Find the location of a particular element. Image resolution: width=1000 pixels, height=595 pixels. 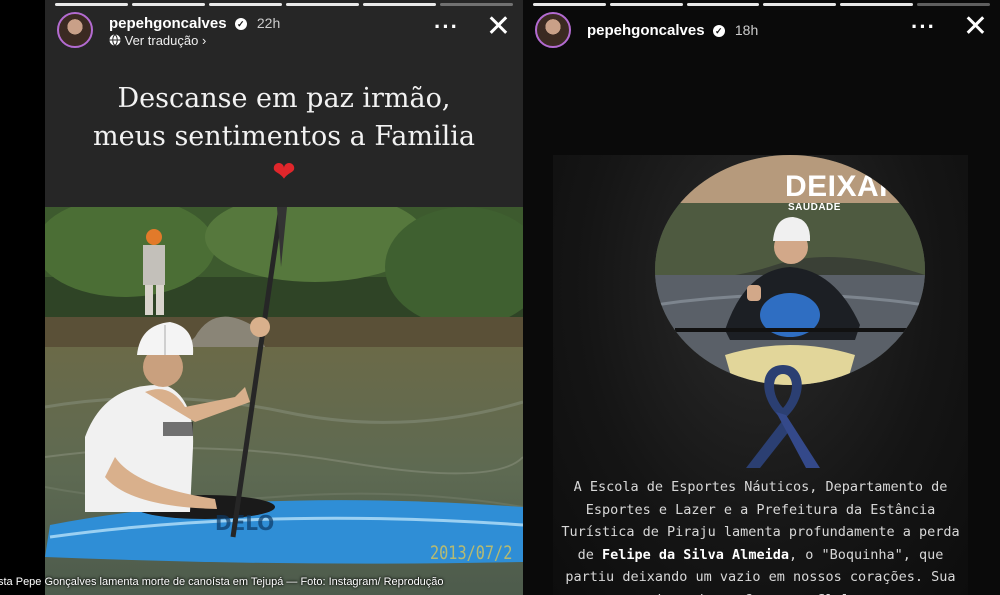

deceased-name: Felipe da Silva Almeida is located at coordinates (695, 554).